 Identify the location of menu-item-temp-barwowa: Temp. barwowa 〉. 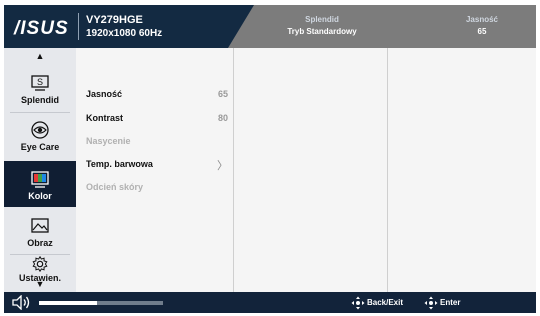
(157, 166).